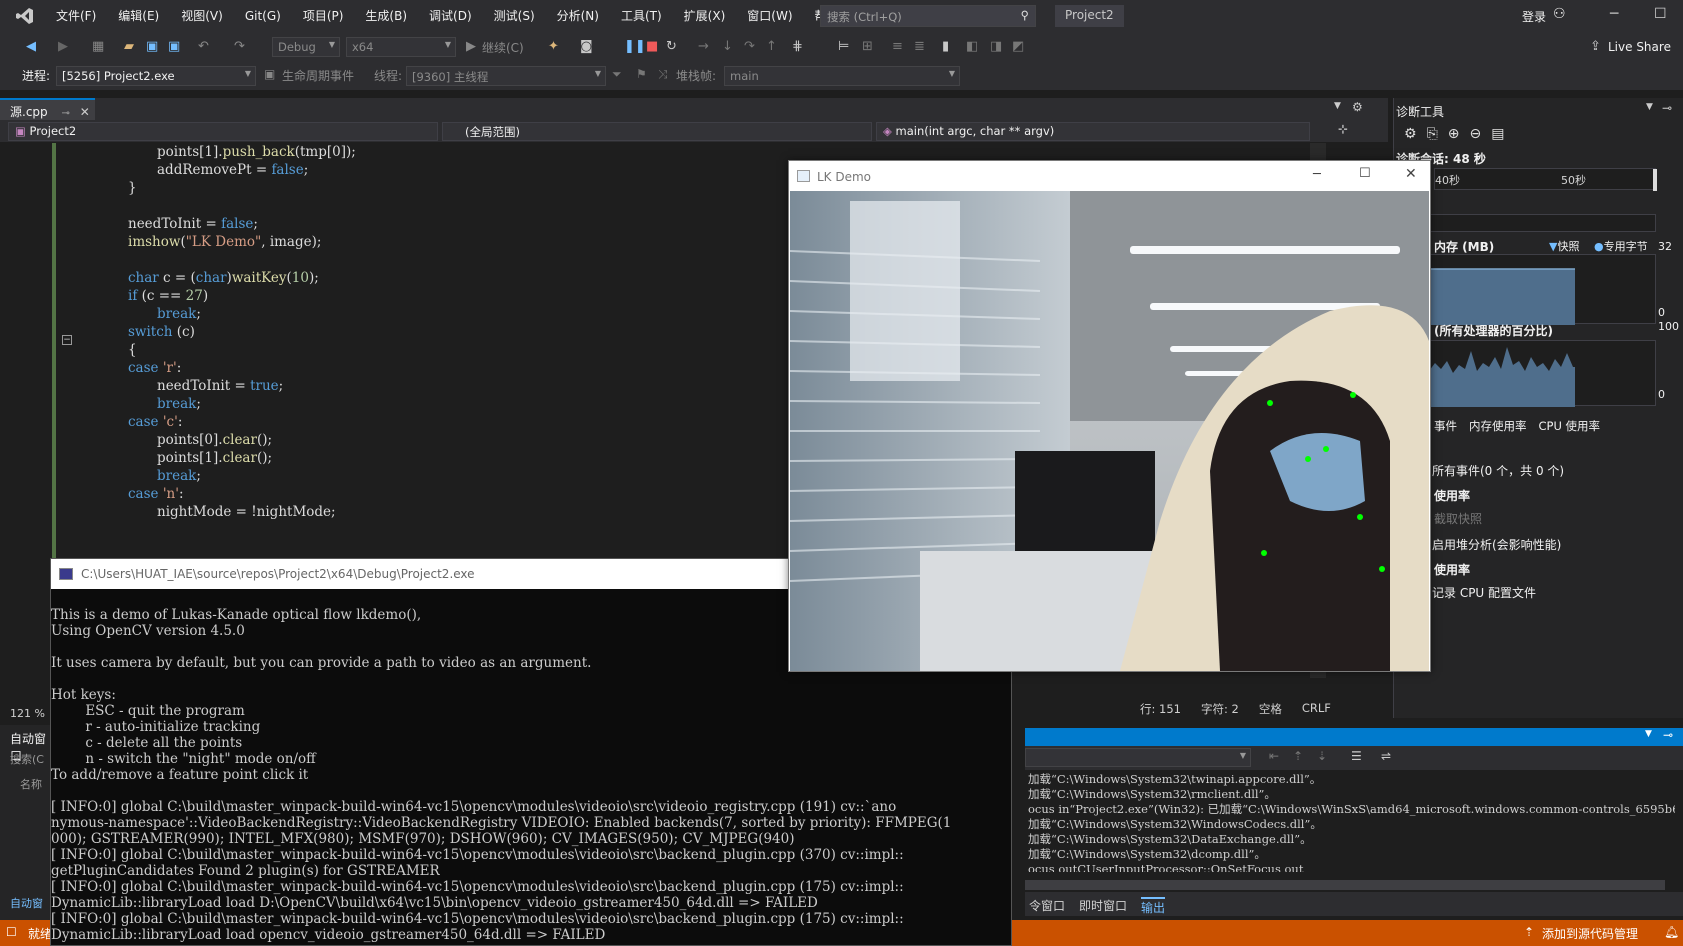  Describe the element at coordinates (797, 46) in the screenshot. I see `breakpoints-icon: ⋕` at that location.